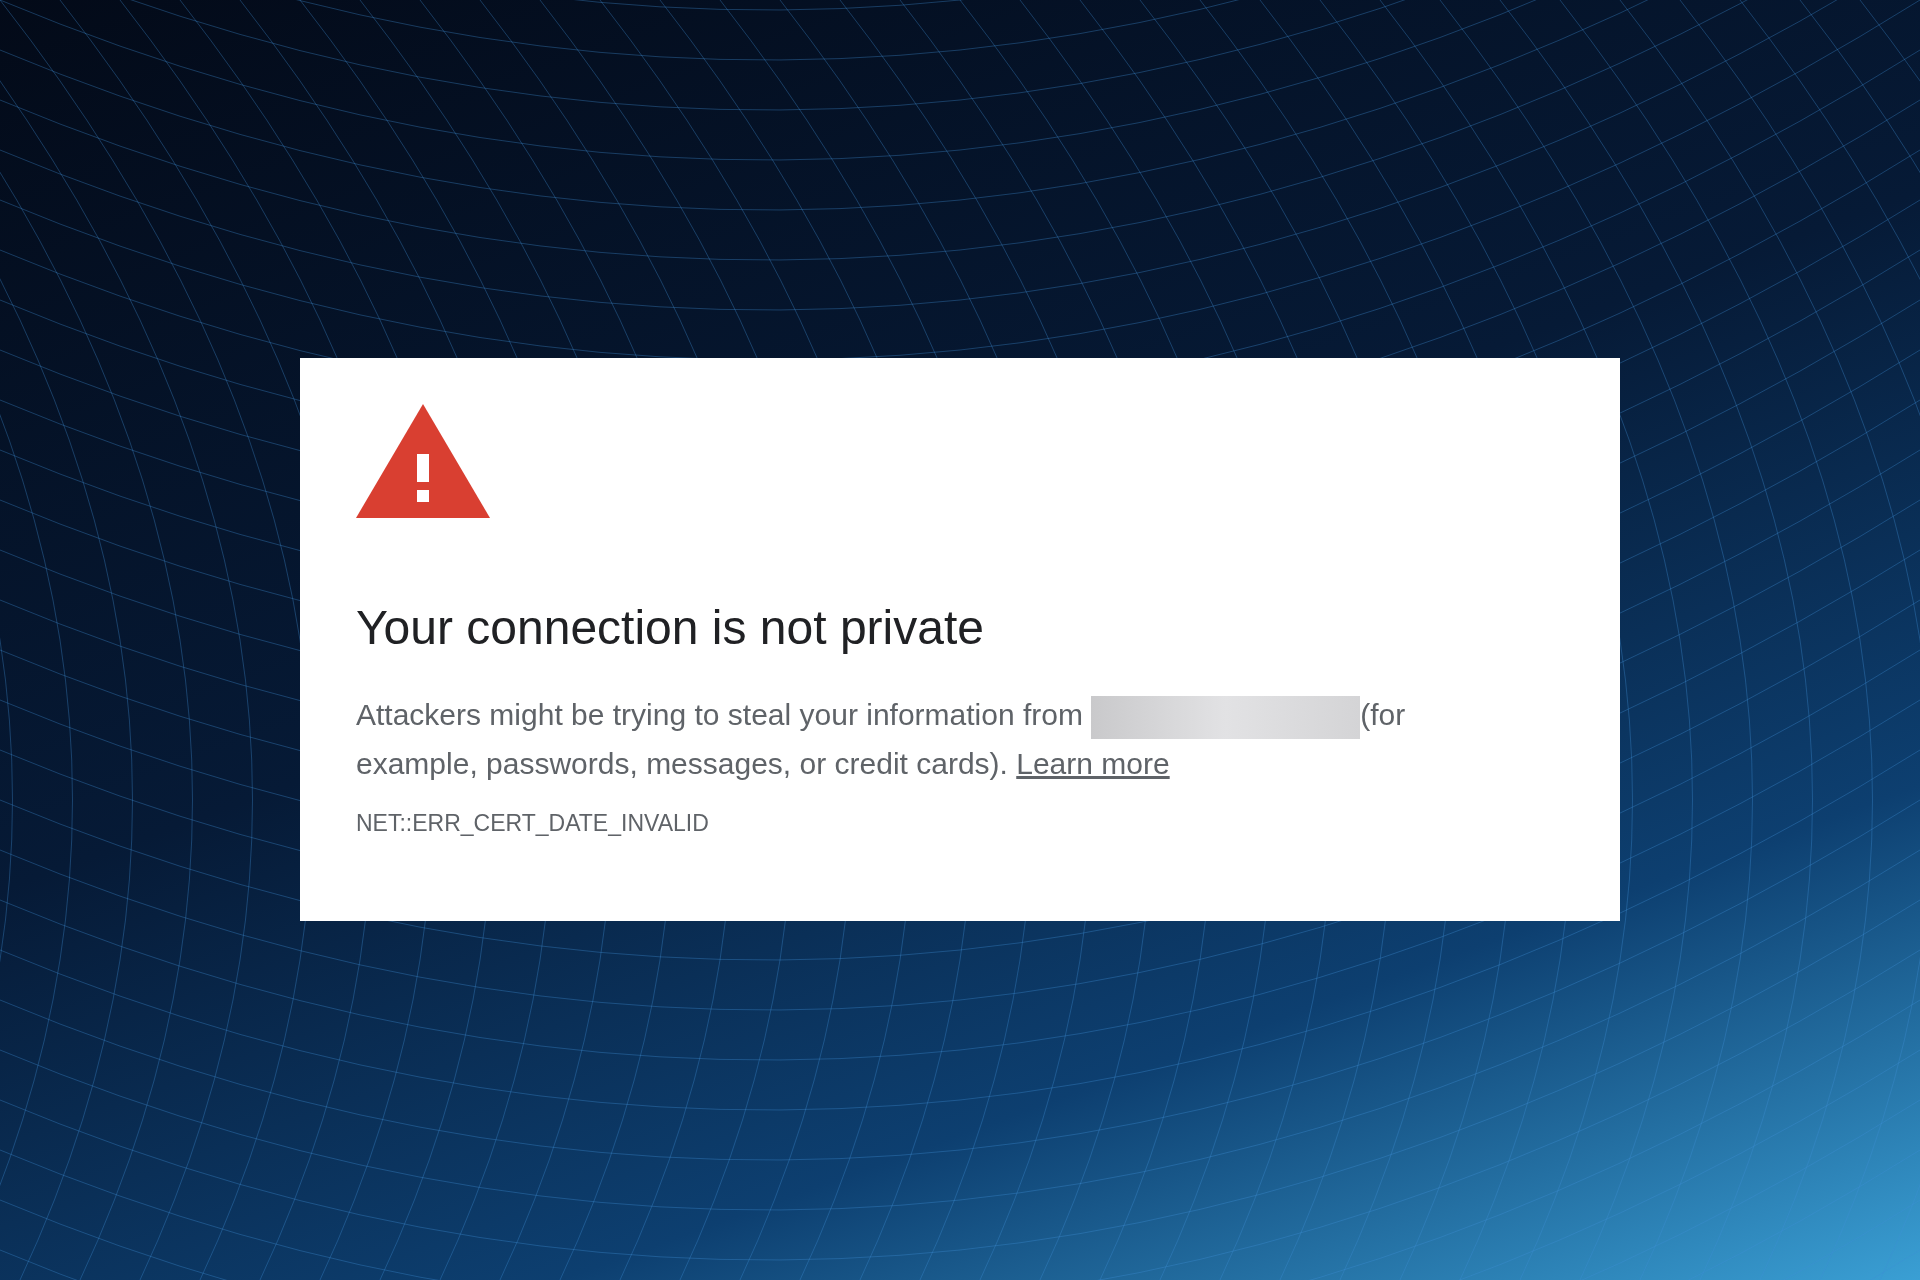 Image resolution: width=1920 pixels, height=1280 pixels. What do you see at coordinates (670, 628) in the screenshot?
I see `page-heading: Your connection is not private` at bounding box center [670, 628].